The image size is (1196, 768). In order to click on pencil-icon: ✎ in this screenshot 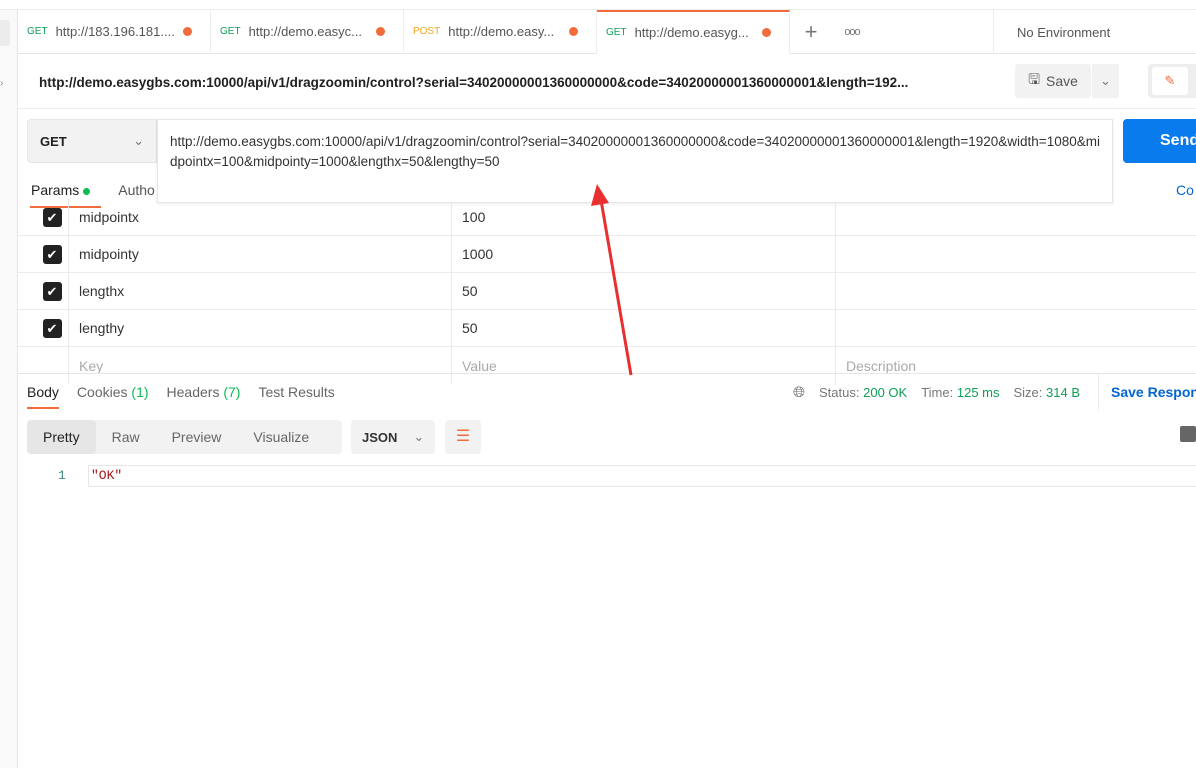, I will do `click(1170, 81)`.